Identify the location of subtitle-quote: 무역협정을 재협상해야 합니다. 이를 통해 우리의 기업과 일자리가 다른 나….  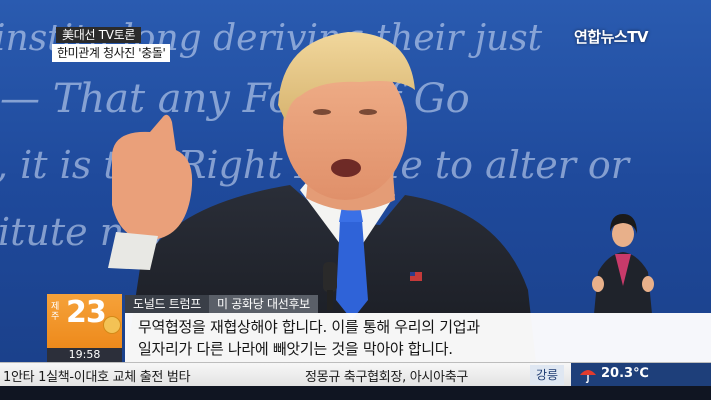
(418, 337).